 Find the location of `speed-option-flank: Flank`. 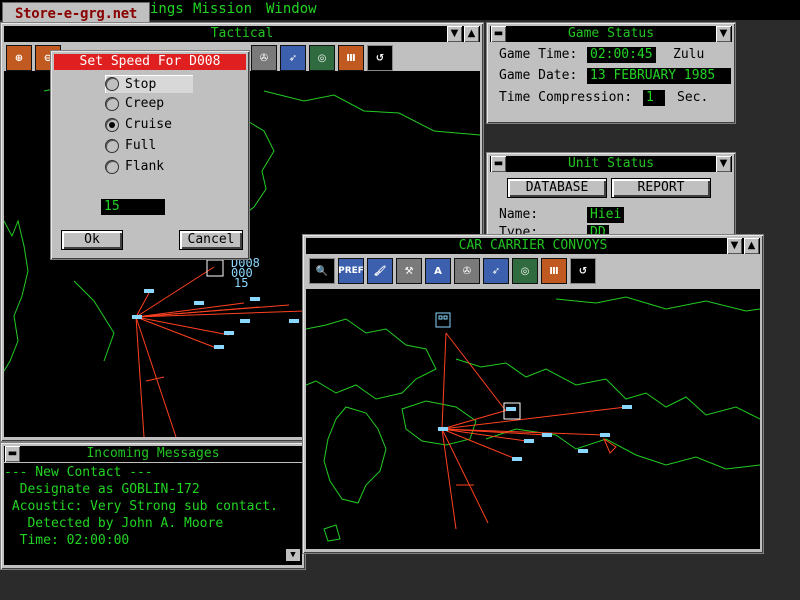

speed-option-flank: Flank is located at coordinates (134, 166).